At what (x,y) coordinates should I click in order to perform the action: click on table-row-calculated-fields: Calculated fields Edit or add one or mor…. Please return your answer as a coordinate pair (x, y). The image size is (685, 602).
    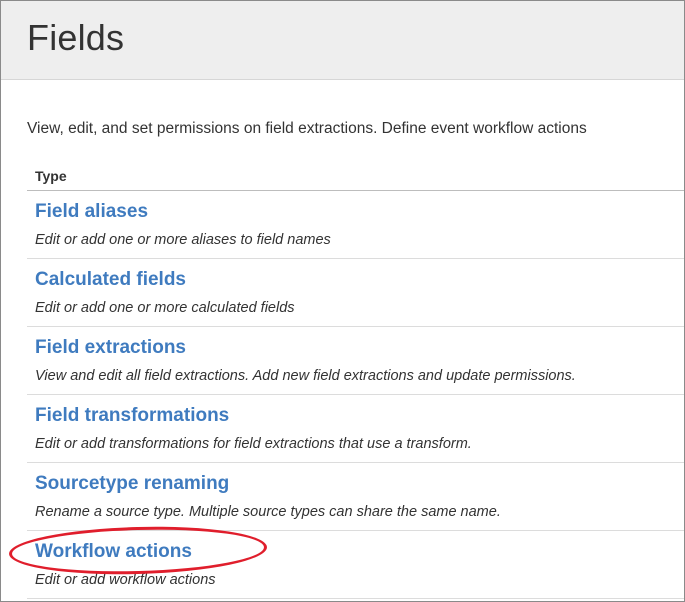
    Looking at the image, I should click on (355, 293).